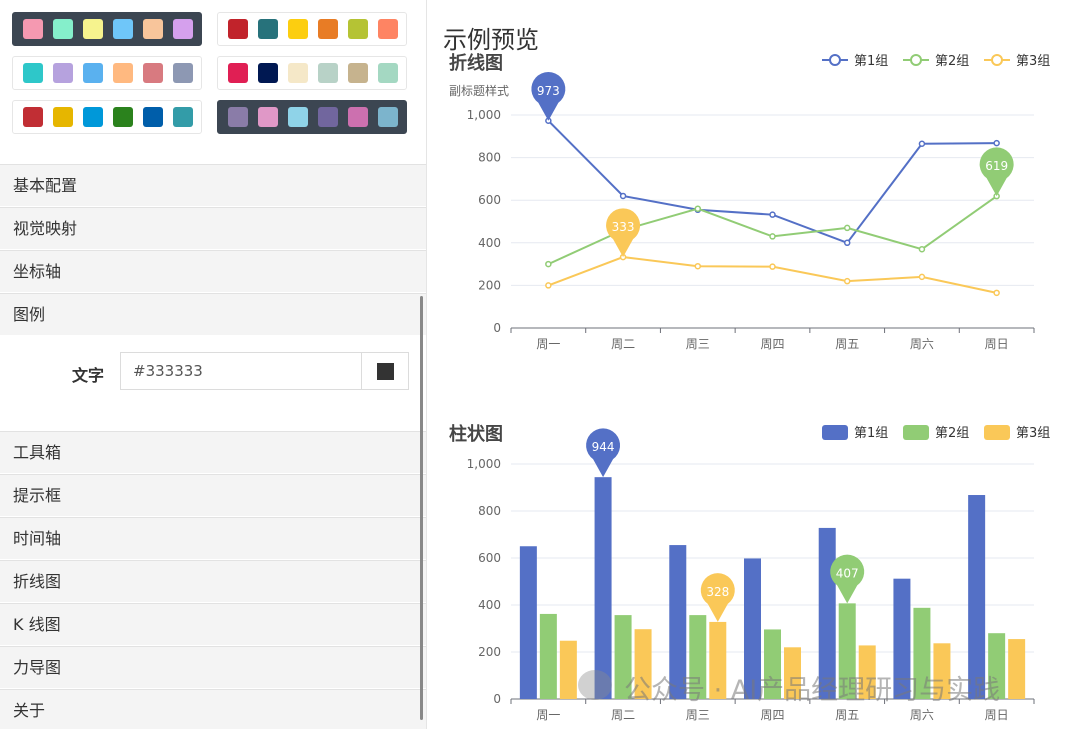 Image resolution: width=1080 pixels, height=729 pixels. I want to click on menu-item-8: 折线图, so click(213, 581).